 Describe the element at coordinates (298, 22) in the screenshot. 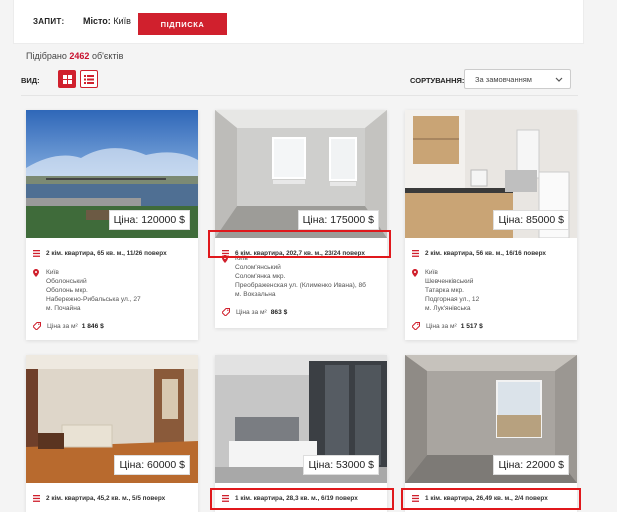

I see `query-bar: ЗАПИТ: Місто: Київ ПІДПИСКА` at that location.